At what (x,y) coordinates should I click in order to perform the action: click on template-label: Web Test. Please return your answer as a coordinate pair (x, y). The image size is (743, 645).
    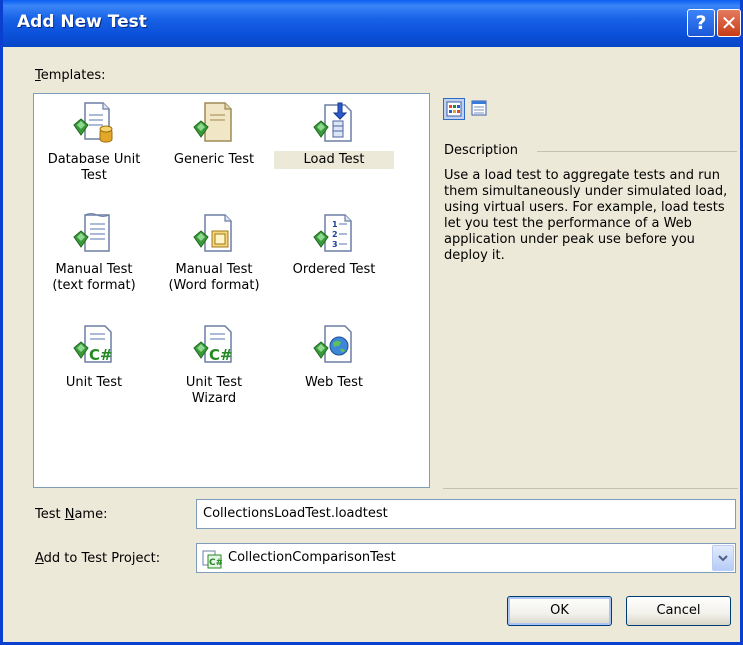
    Looking at the image, I should click on (334, 382).